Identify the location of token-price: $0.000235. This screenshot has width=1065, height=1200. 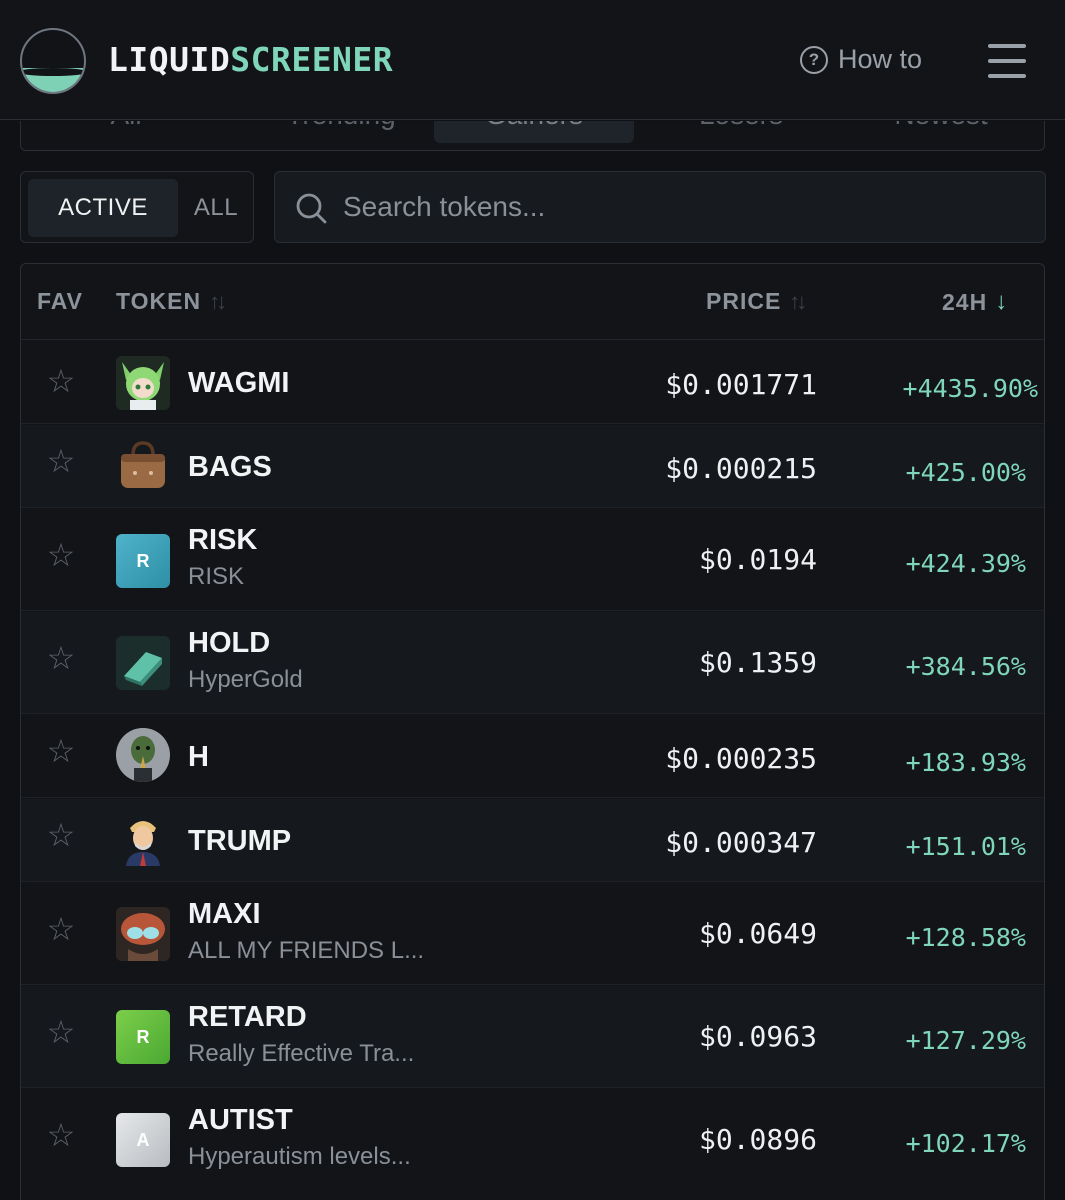
(741, 758).